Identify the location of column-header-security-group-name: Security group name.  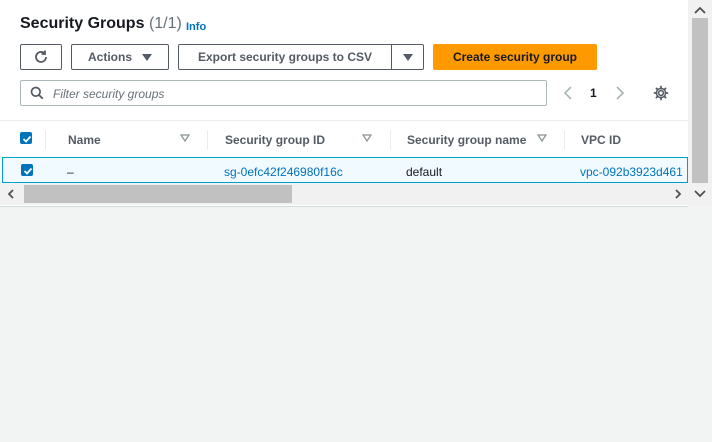
(466, 140).